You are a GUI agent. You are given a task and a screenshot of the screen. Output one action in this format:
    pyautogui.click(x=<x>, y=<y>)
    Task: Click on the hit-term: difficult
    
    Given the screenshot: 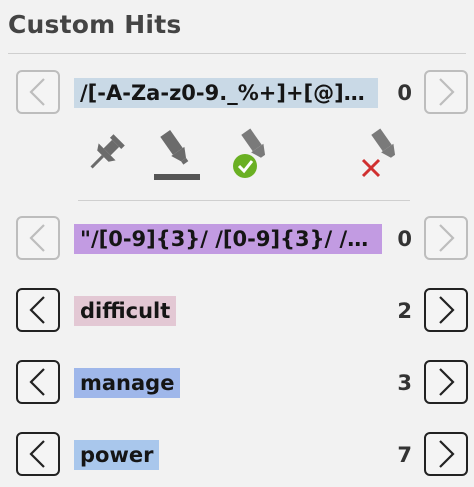 What is the action you would take?
    pyautogui.click(x=125, y=311)
    